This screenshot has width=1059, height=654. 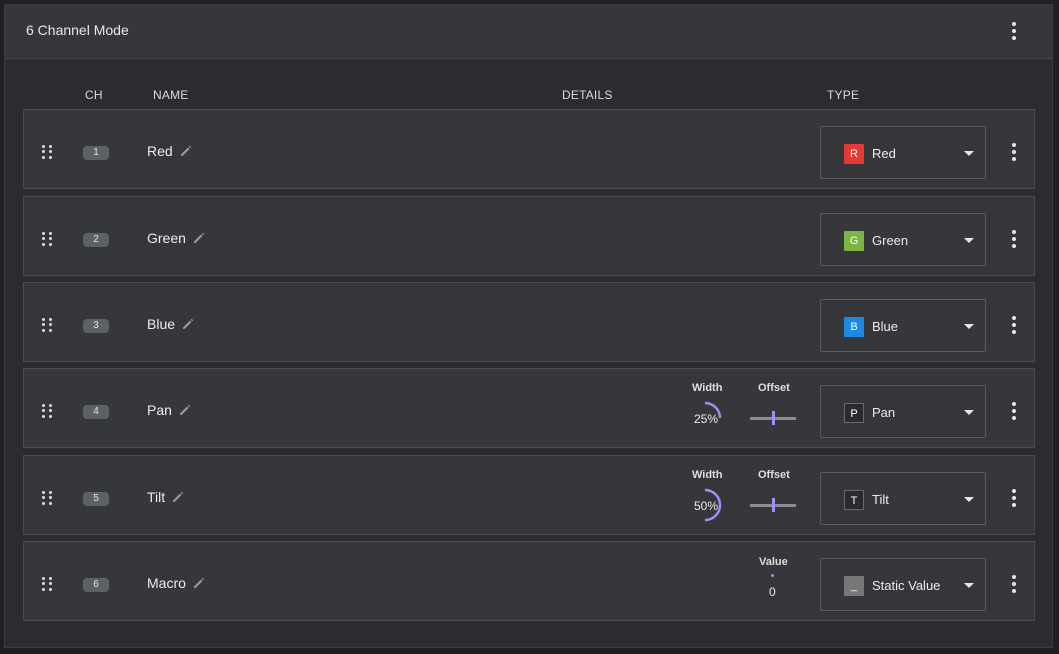 What do you see at coordinates (94, 95) in the screenshot?
I see `column-header-ch: CH` at bounding box center [94, 95].